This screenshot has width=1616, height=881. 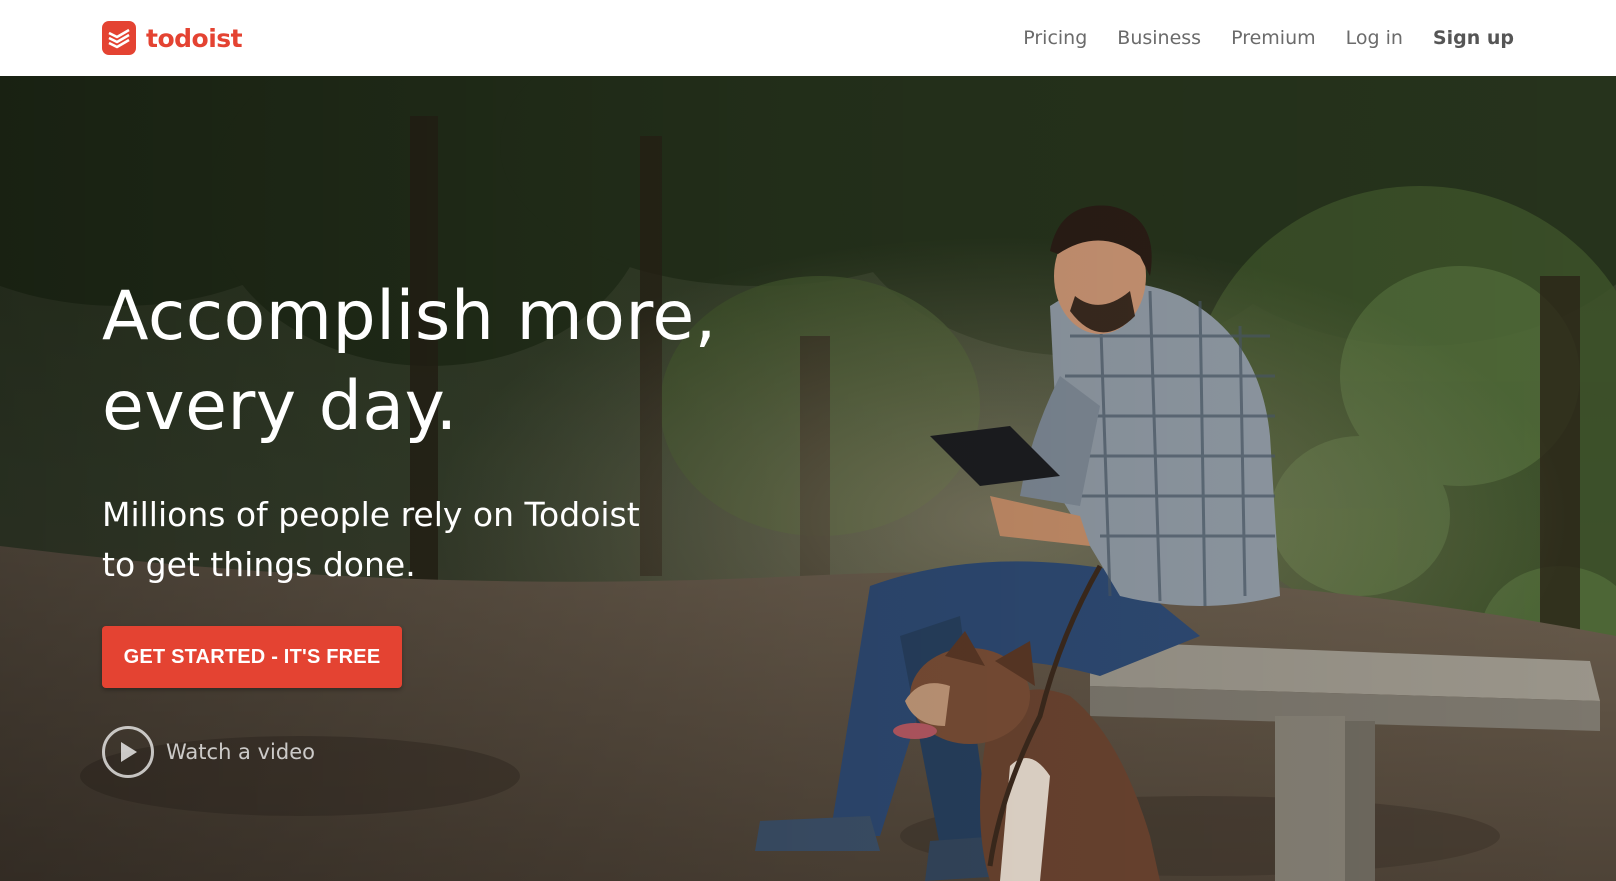 I want to click on brand-name: todoist, so click(x=194, y=38).